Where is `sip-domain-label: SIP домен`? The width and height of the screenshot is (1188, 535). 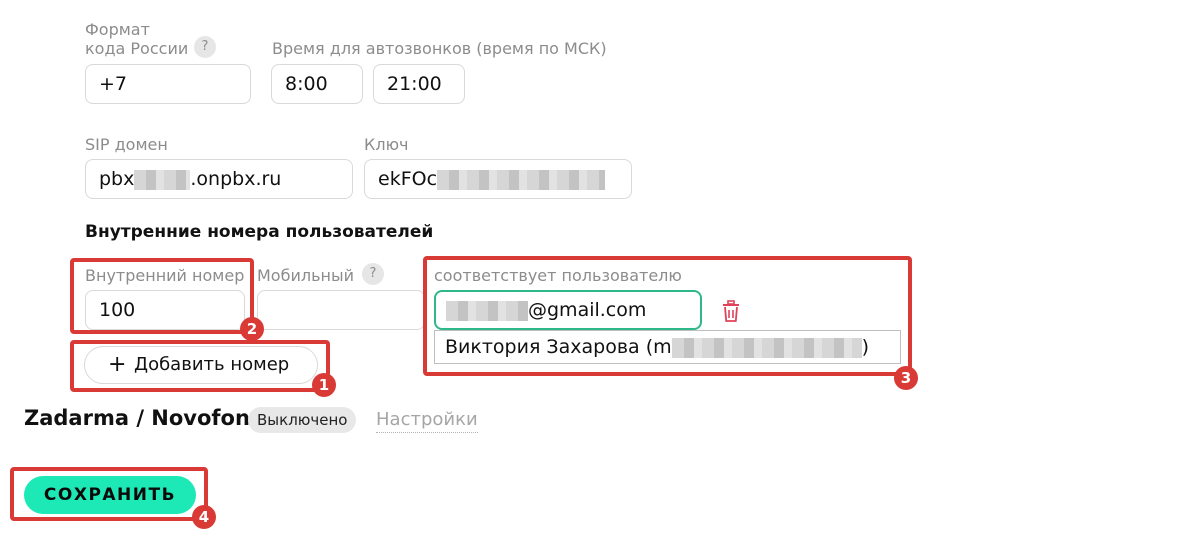 sip-domain-label: SIP домен is located at coordinates (126, 144).